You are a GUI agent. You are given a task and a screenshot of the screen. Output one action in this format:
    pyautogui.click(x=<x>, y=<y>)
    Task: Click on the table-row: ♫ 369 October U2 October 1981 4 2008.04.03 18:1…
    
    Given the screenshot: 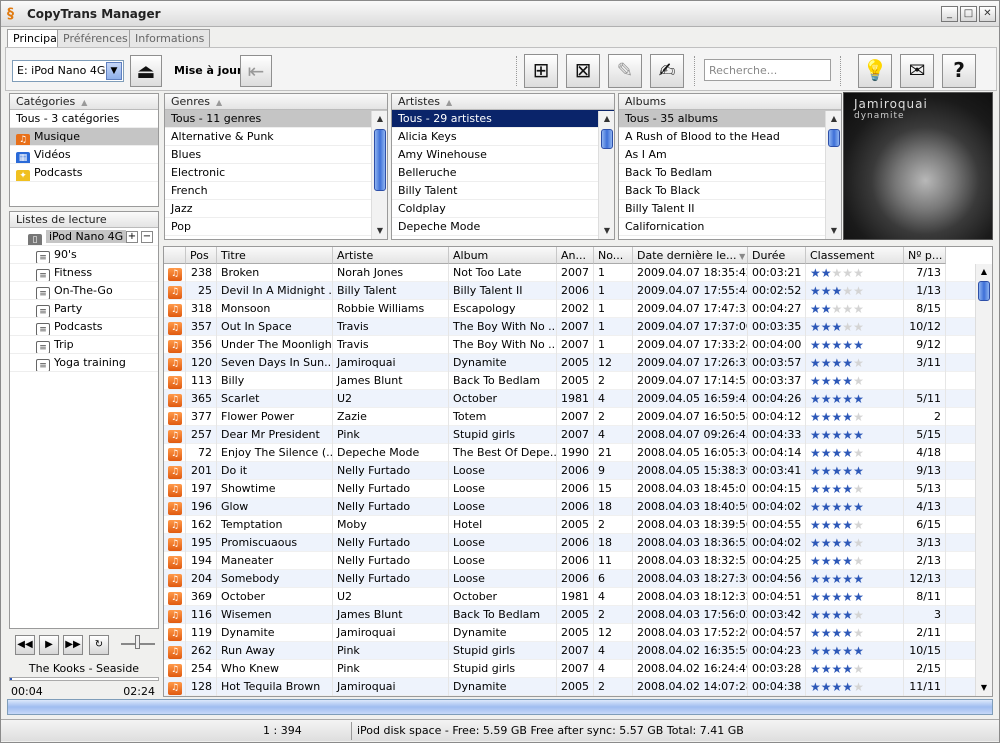 What is the action you would take?
    pyautogui.click(x=570, y=597)
    